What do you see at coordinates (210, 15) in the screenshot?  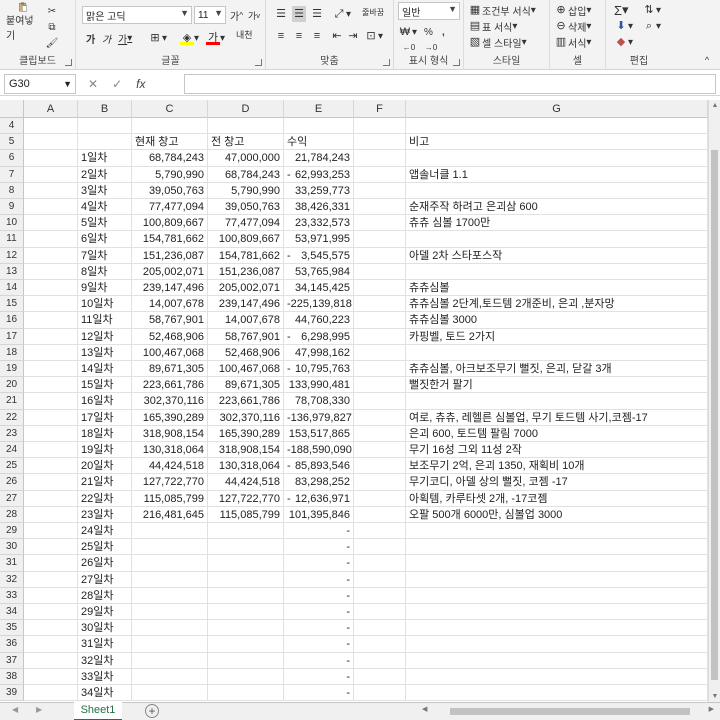 I see `font-size-combo: 11 ▼` at bounding box center [210, 15].